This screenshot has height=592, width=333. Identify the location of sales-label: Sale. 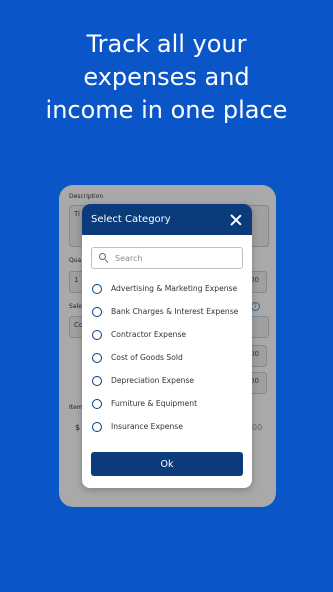
(75, 306).